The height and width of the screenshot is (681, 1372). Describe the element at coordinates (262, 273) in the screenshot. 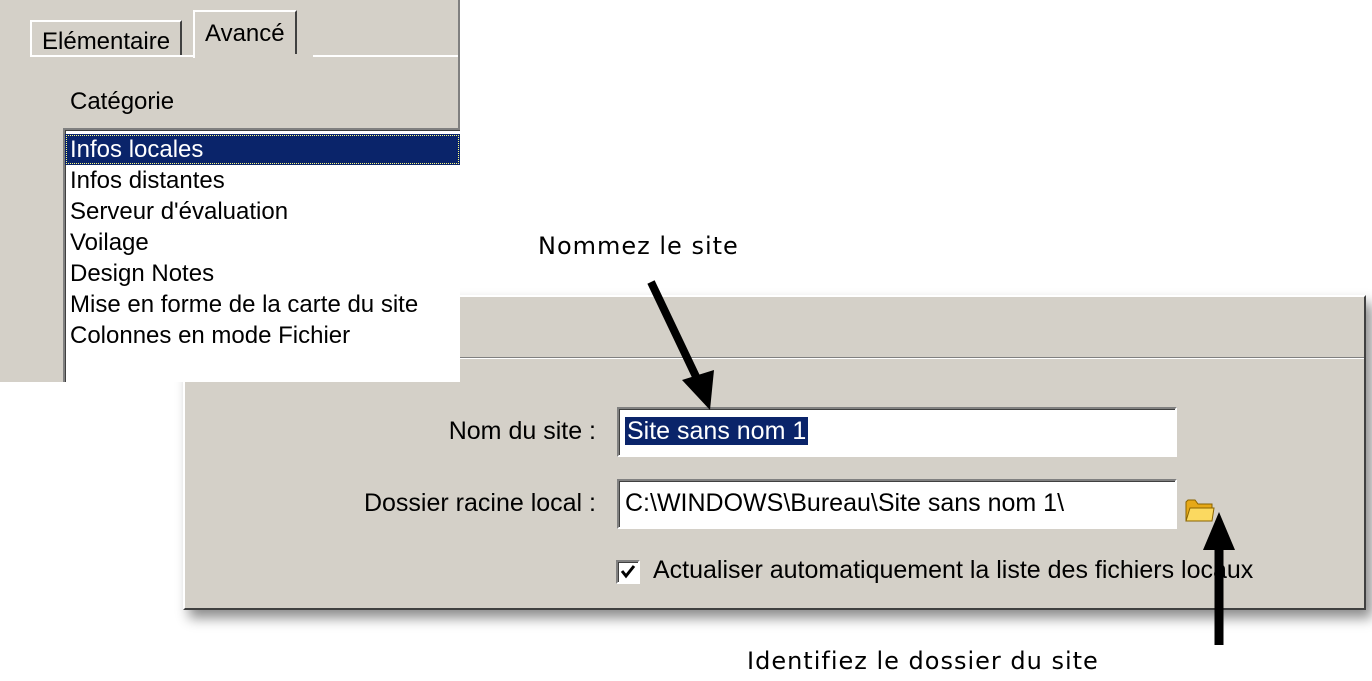

I see `category-item-design-notes: Design Notes` at that location.